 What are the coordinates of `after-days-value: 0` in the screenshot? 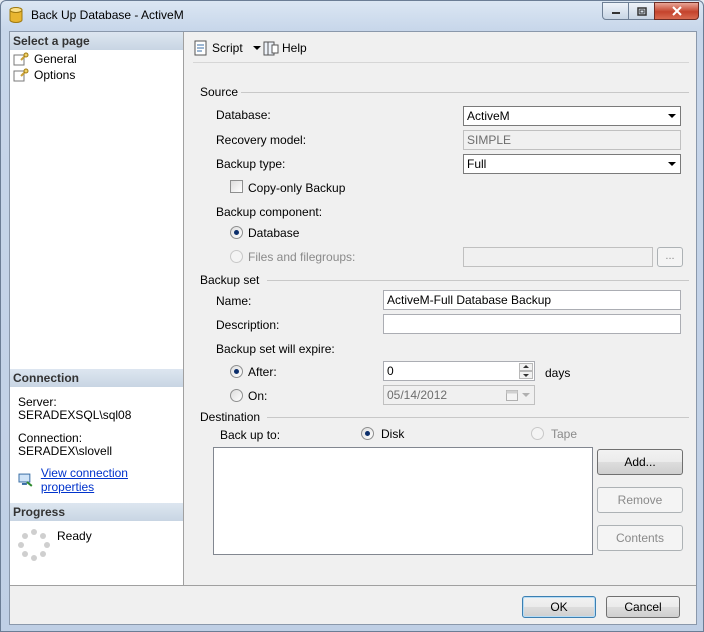 It's located at (390, 371).